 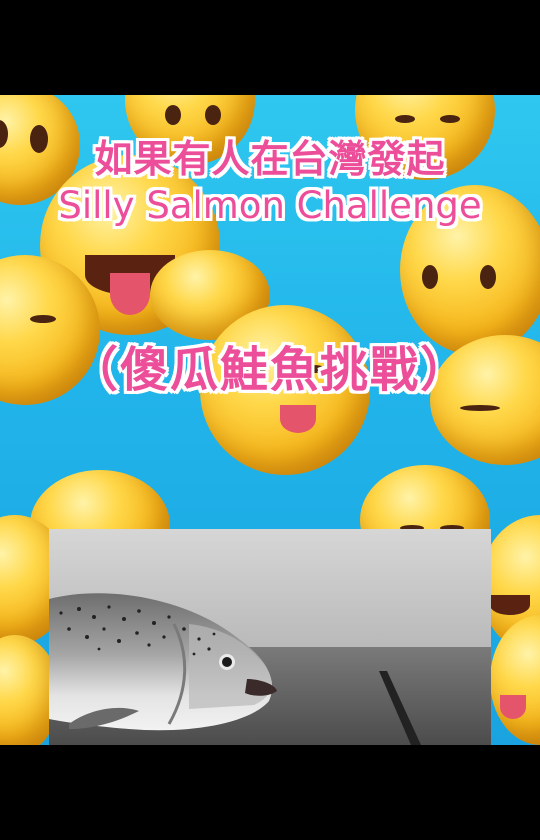 What do you see at coordinates (270, 159) in the screenshot?
I see `title-line-chinese: 如果有人在台灣發起` at bounding box center [270, 159].